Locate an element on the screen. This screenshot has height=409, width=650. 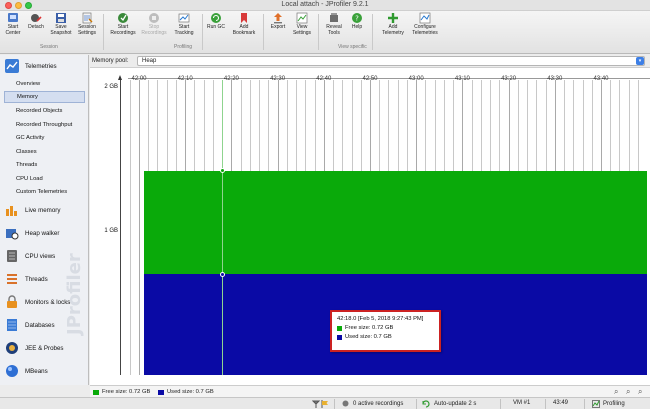
sidebar-item-threads: Threads is located at coordinates (26, 279).